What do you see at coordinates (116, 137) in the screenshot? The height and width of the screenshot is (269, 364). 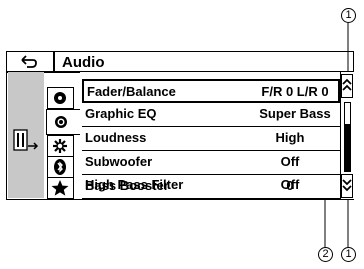 I see `list-item-label: Loudness` at bounding box center [116, 137].